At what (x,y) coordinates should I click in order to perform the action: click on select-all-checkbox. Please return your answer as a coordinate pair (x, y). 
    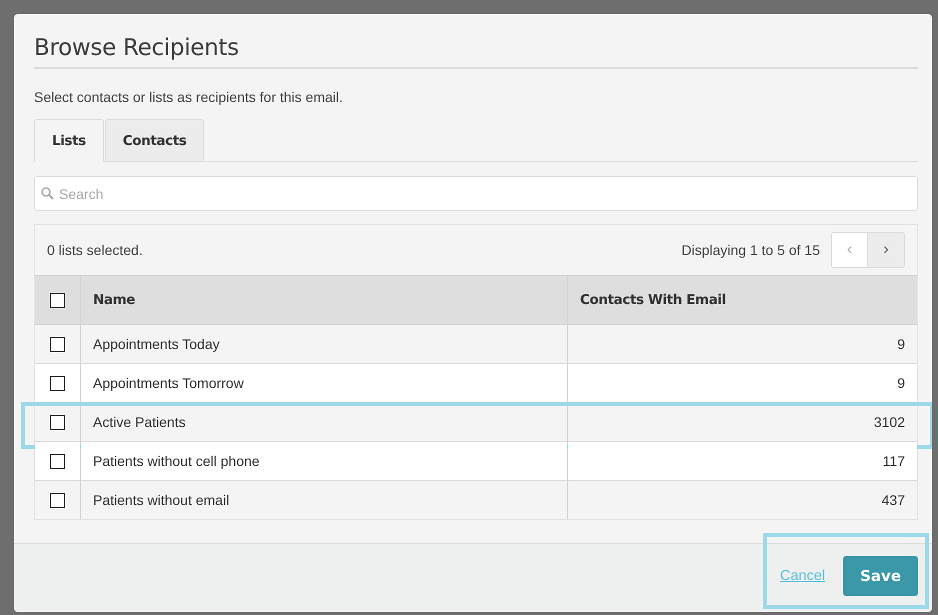
    Looking at the image, I should click on (57, 300).